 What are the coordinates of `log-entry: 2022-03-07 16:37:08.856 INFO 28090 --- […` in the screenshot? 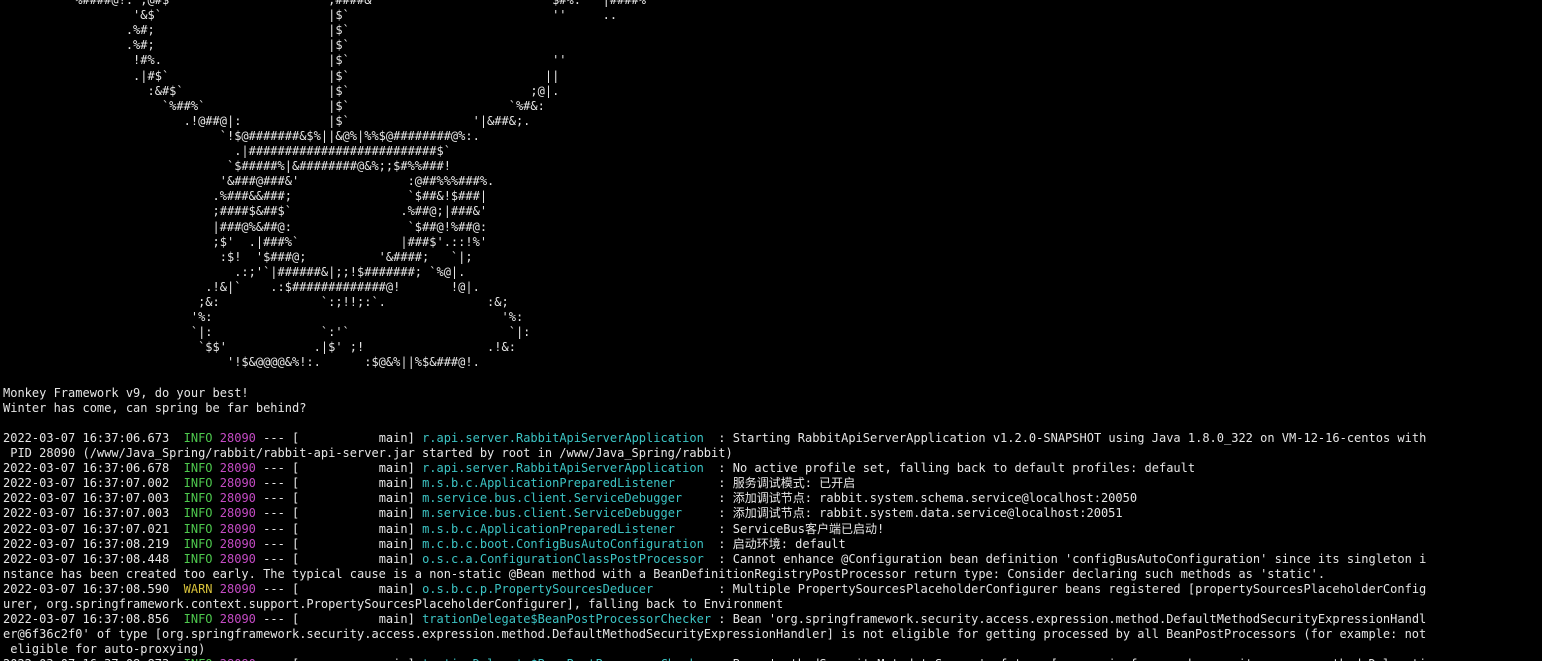 It's located at (714, 619).